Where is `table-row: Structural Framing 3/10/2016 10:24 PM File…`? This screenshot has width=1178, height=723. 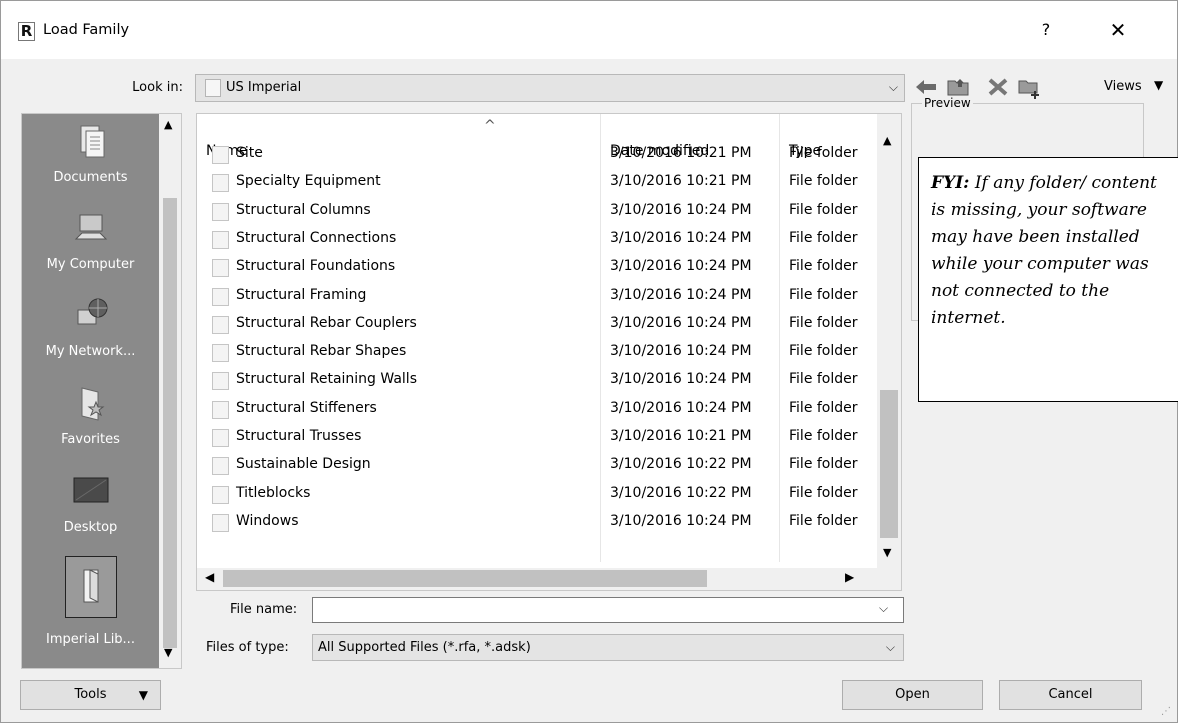
table-row: Structural Framing 3/10/2016 10:24 PM File… is located at coordinates (537, 297).